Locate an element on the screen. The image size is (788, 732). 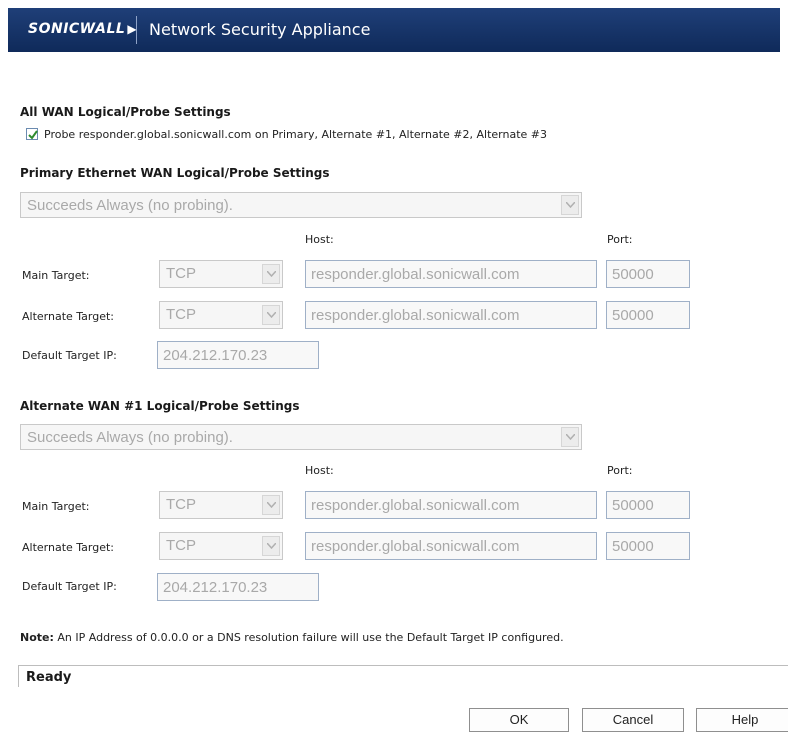
probe-checkbox is located at coordinates (32, 134).